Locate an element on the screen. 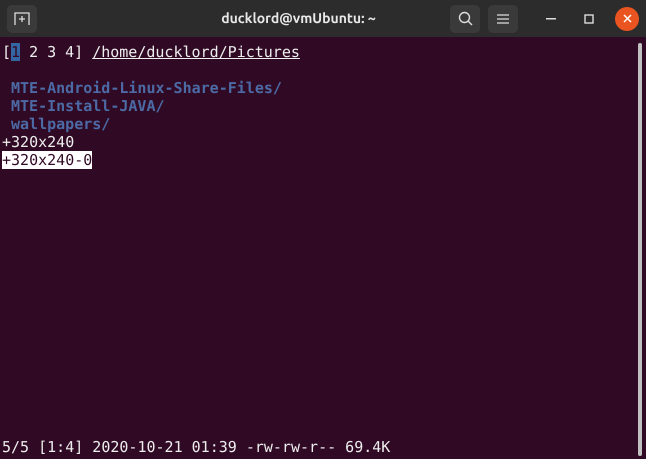 The image size is (646, 459). new-tab-button is located at coordinates (22, 18).